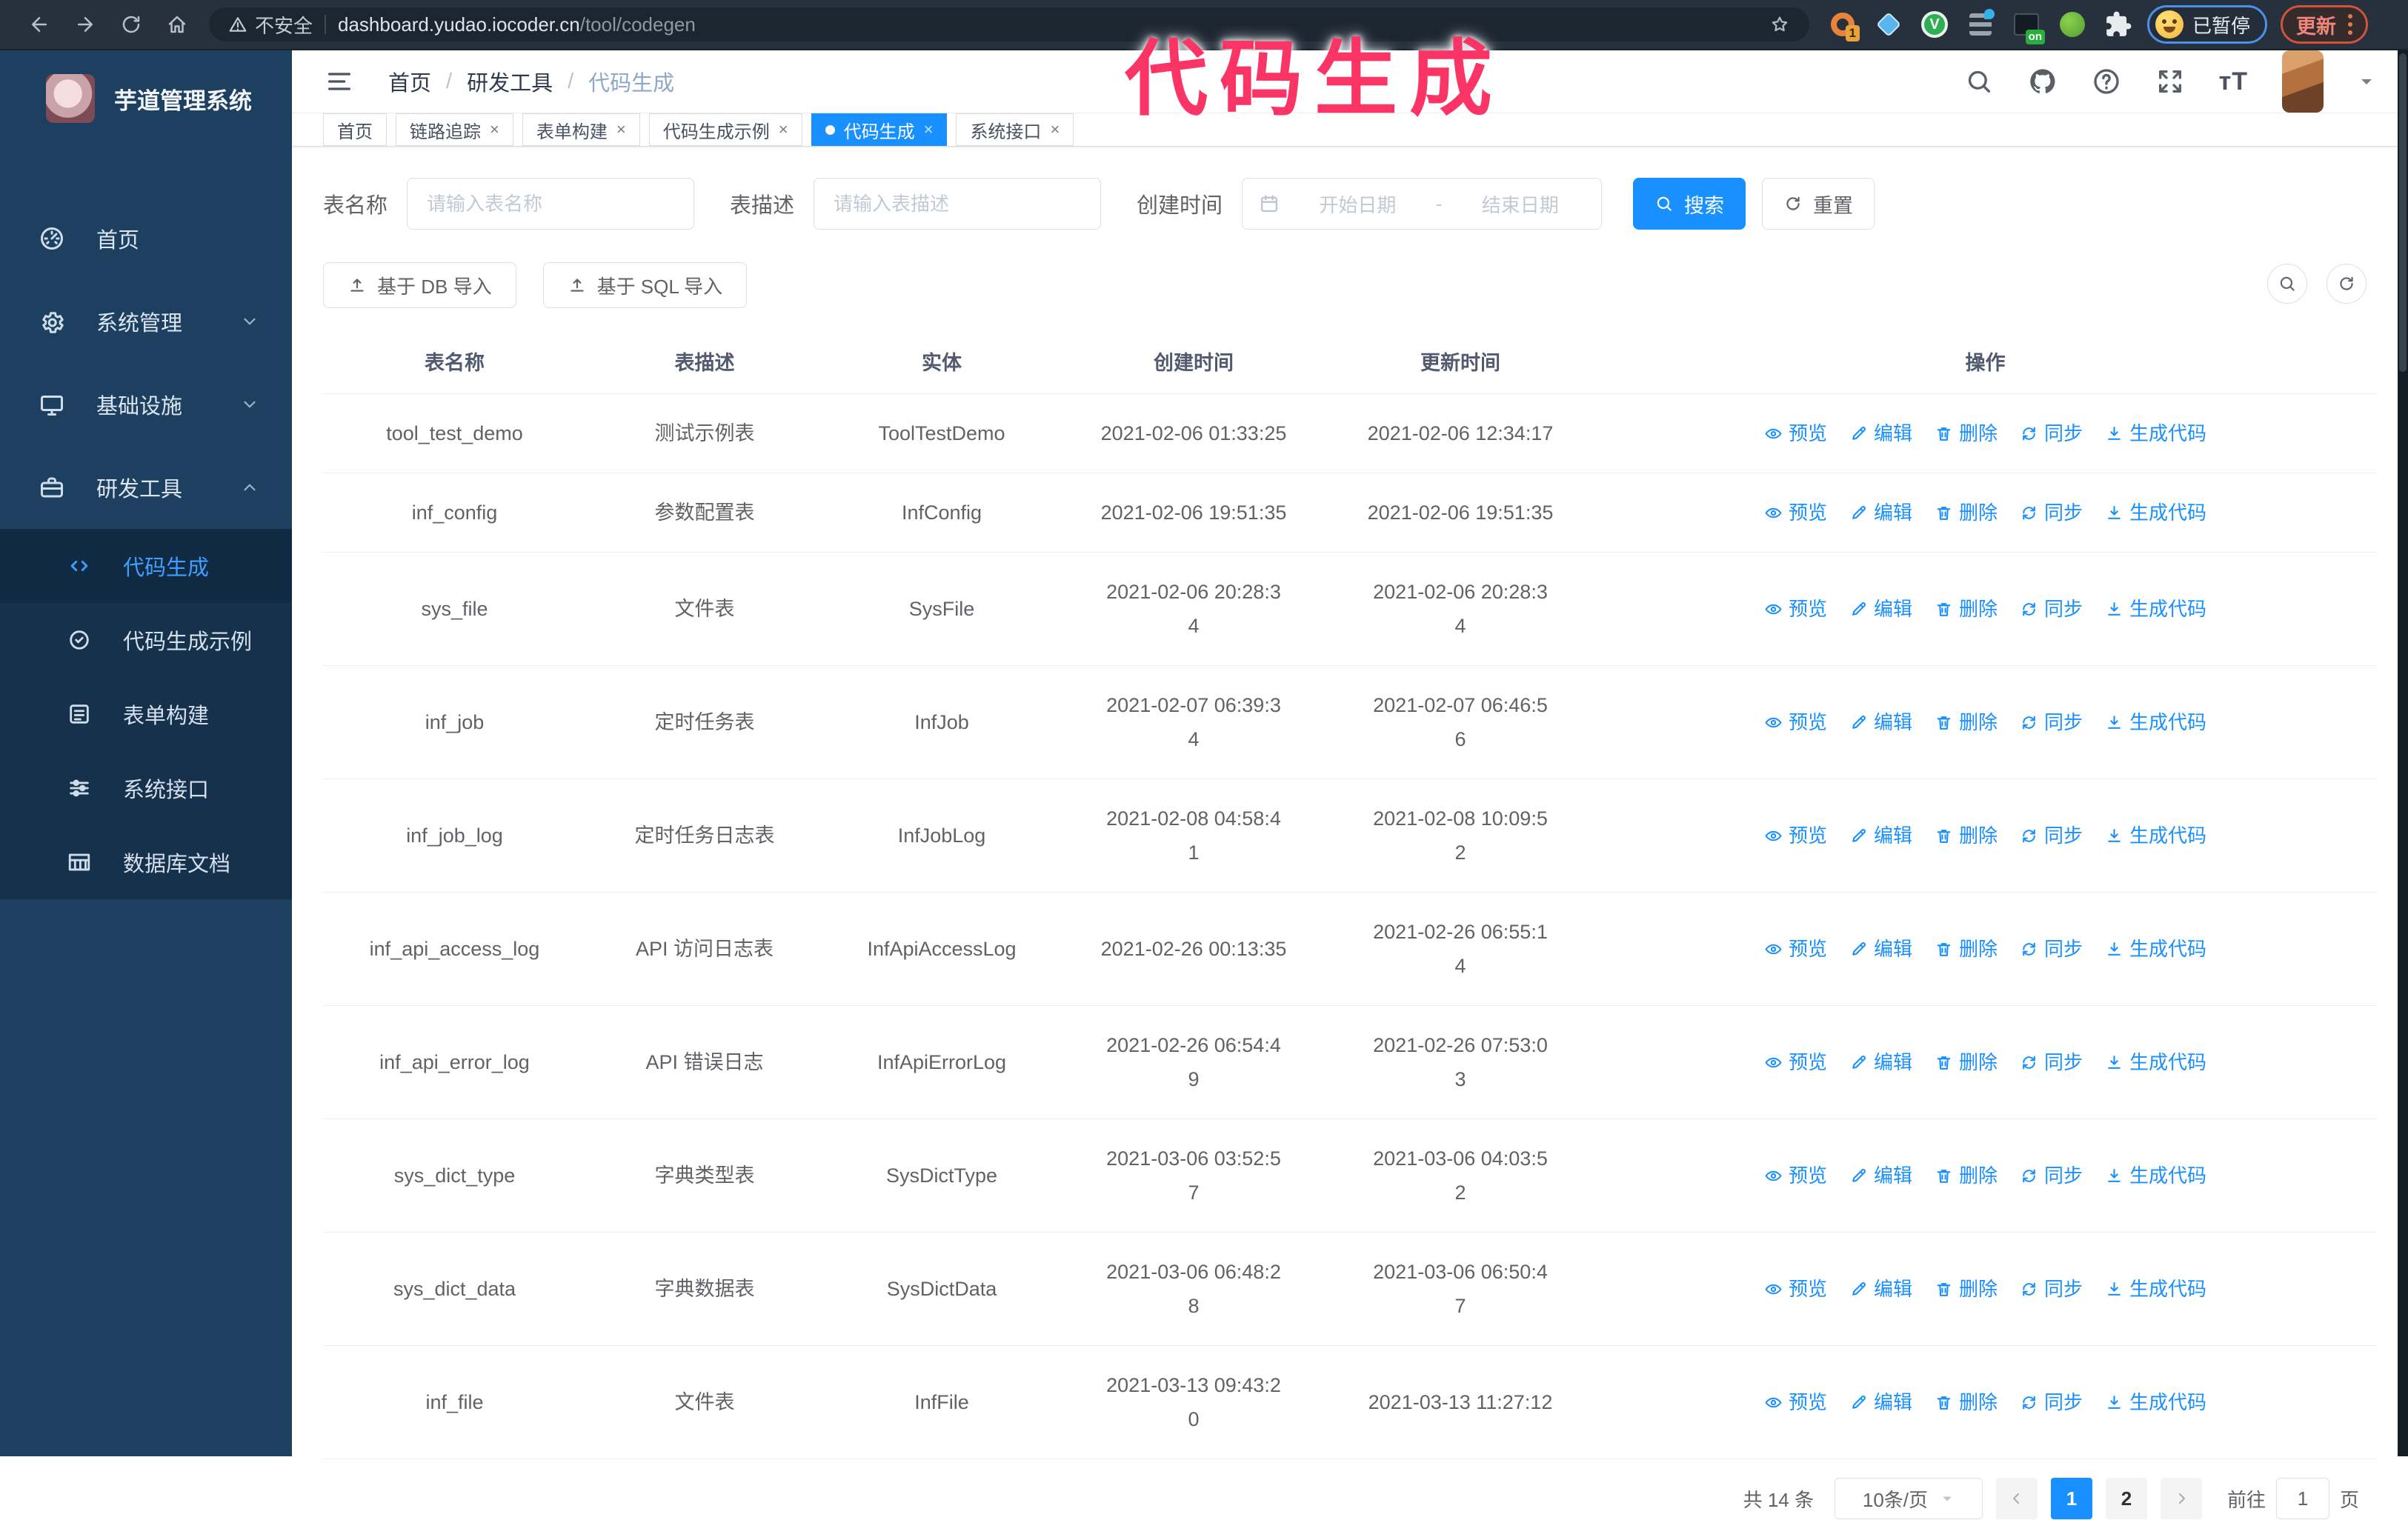  I want to click on sidebar-subitem: 数据库文档, so click(146, 862).